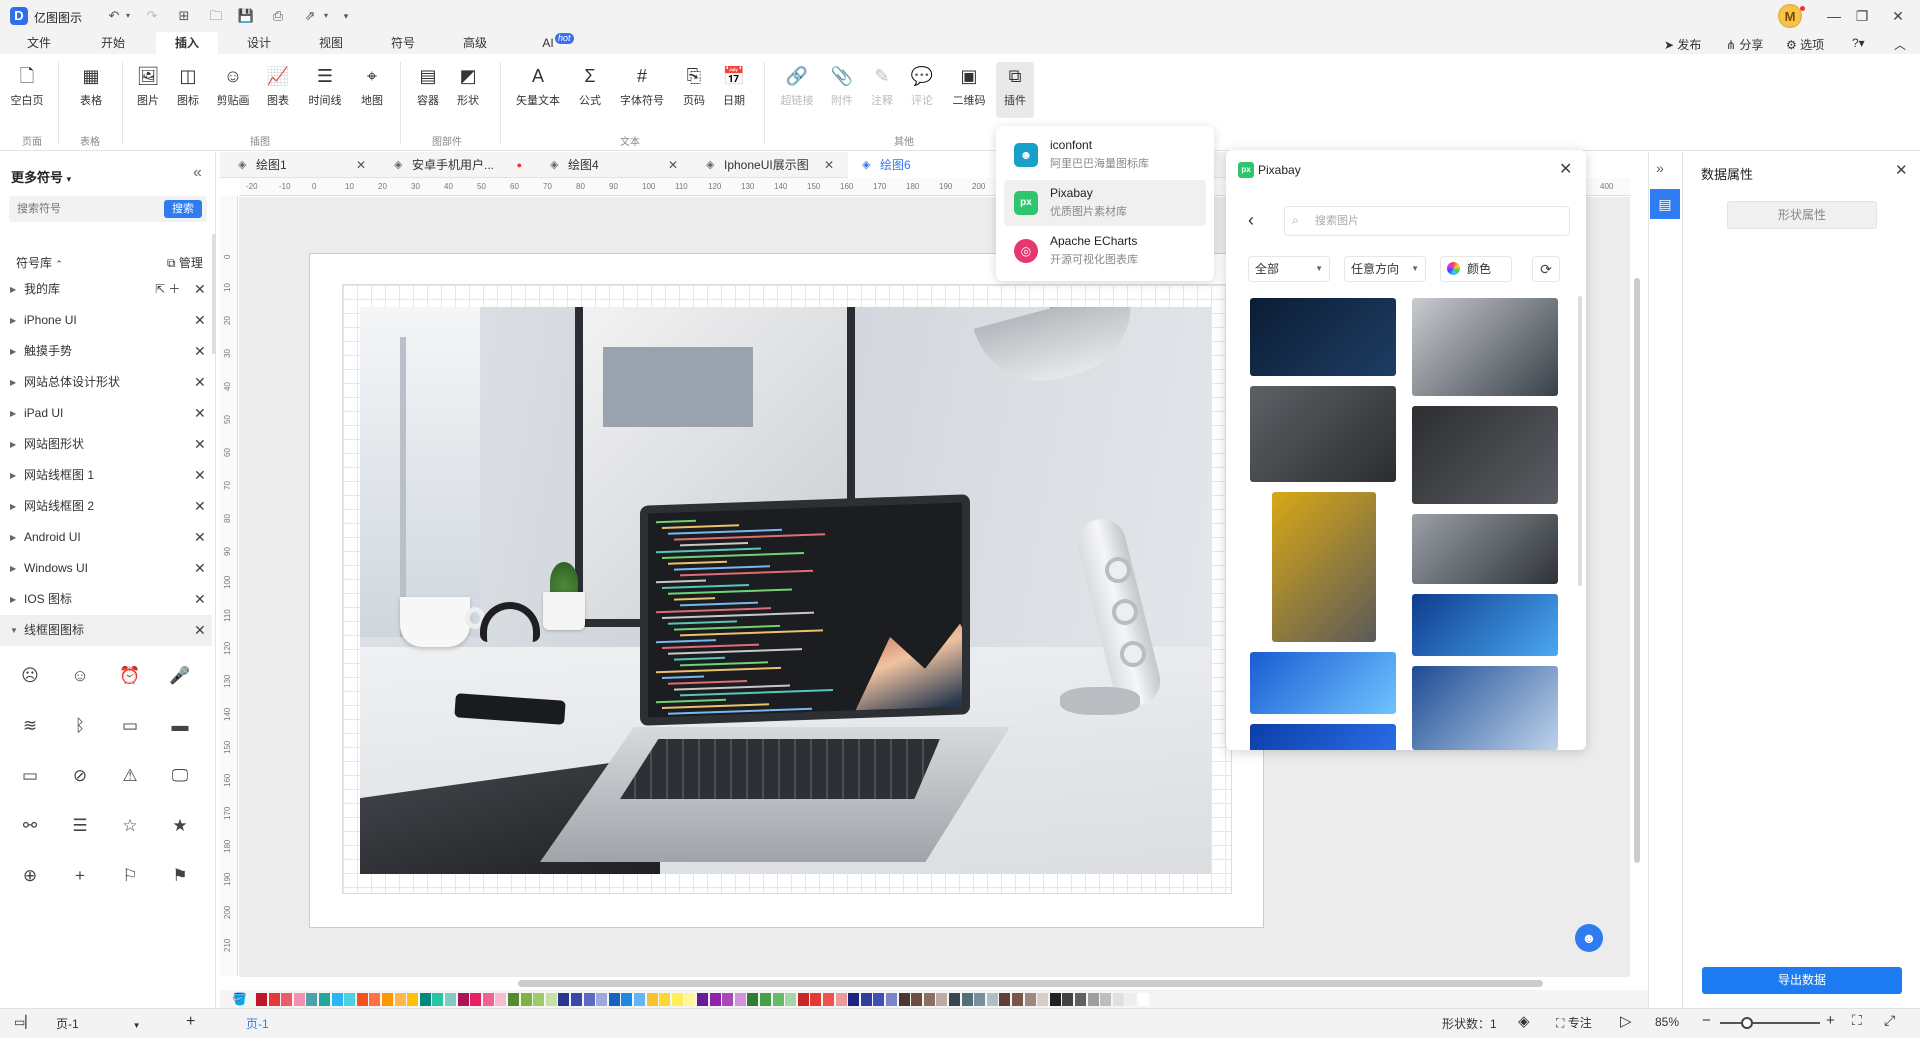  Describe the element at coordinates (216, 16) in the screenshot. I see `open-folder-icon: 🗀` at that location.